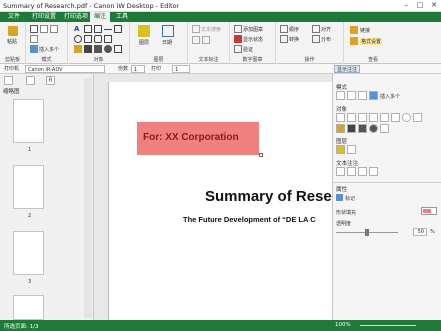 The height and width of the screenshot is (331, 441). What do you see at coordinates (54, 29) in the screenshot?
I see `zoom-icon` at bounding box center [54, 29].